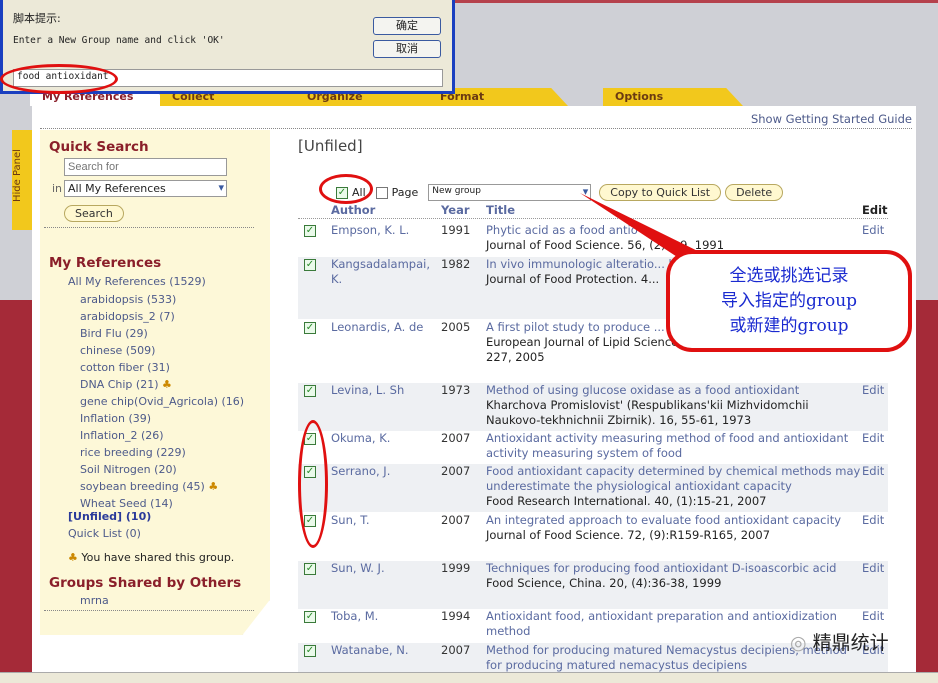 This screenshot has width=938, height=683. What do you see at coordinates (789, 276) in the screenshot?
I see `callout-line: 全选或挑选记录` at bounding box center [789, 276].